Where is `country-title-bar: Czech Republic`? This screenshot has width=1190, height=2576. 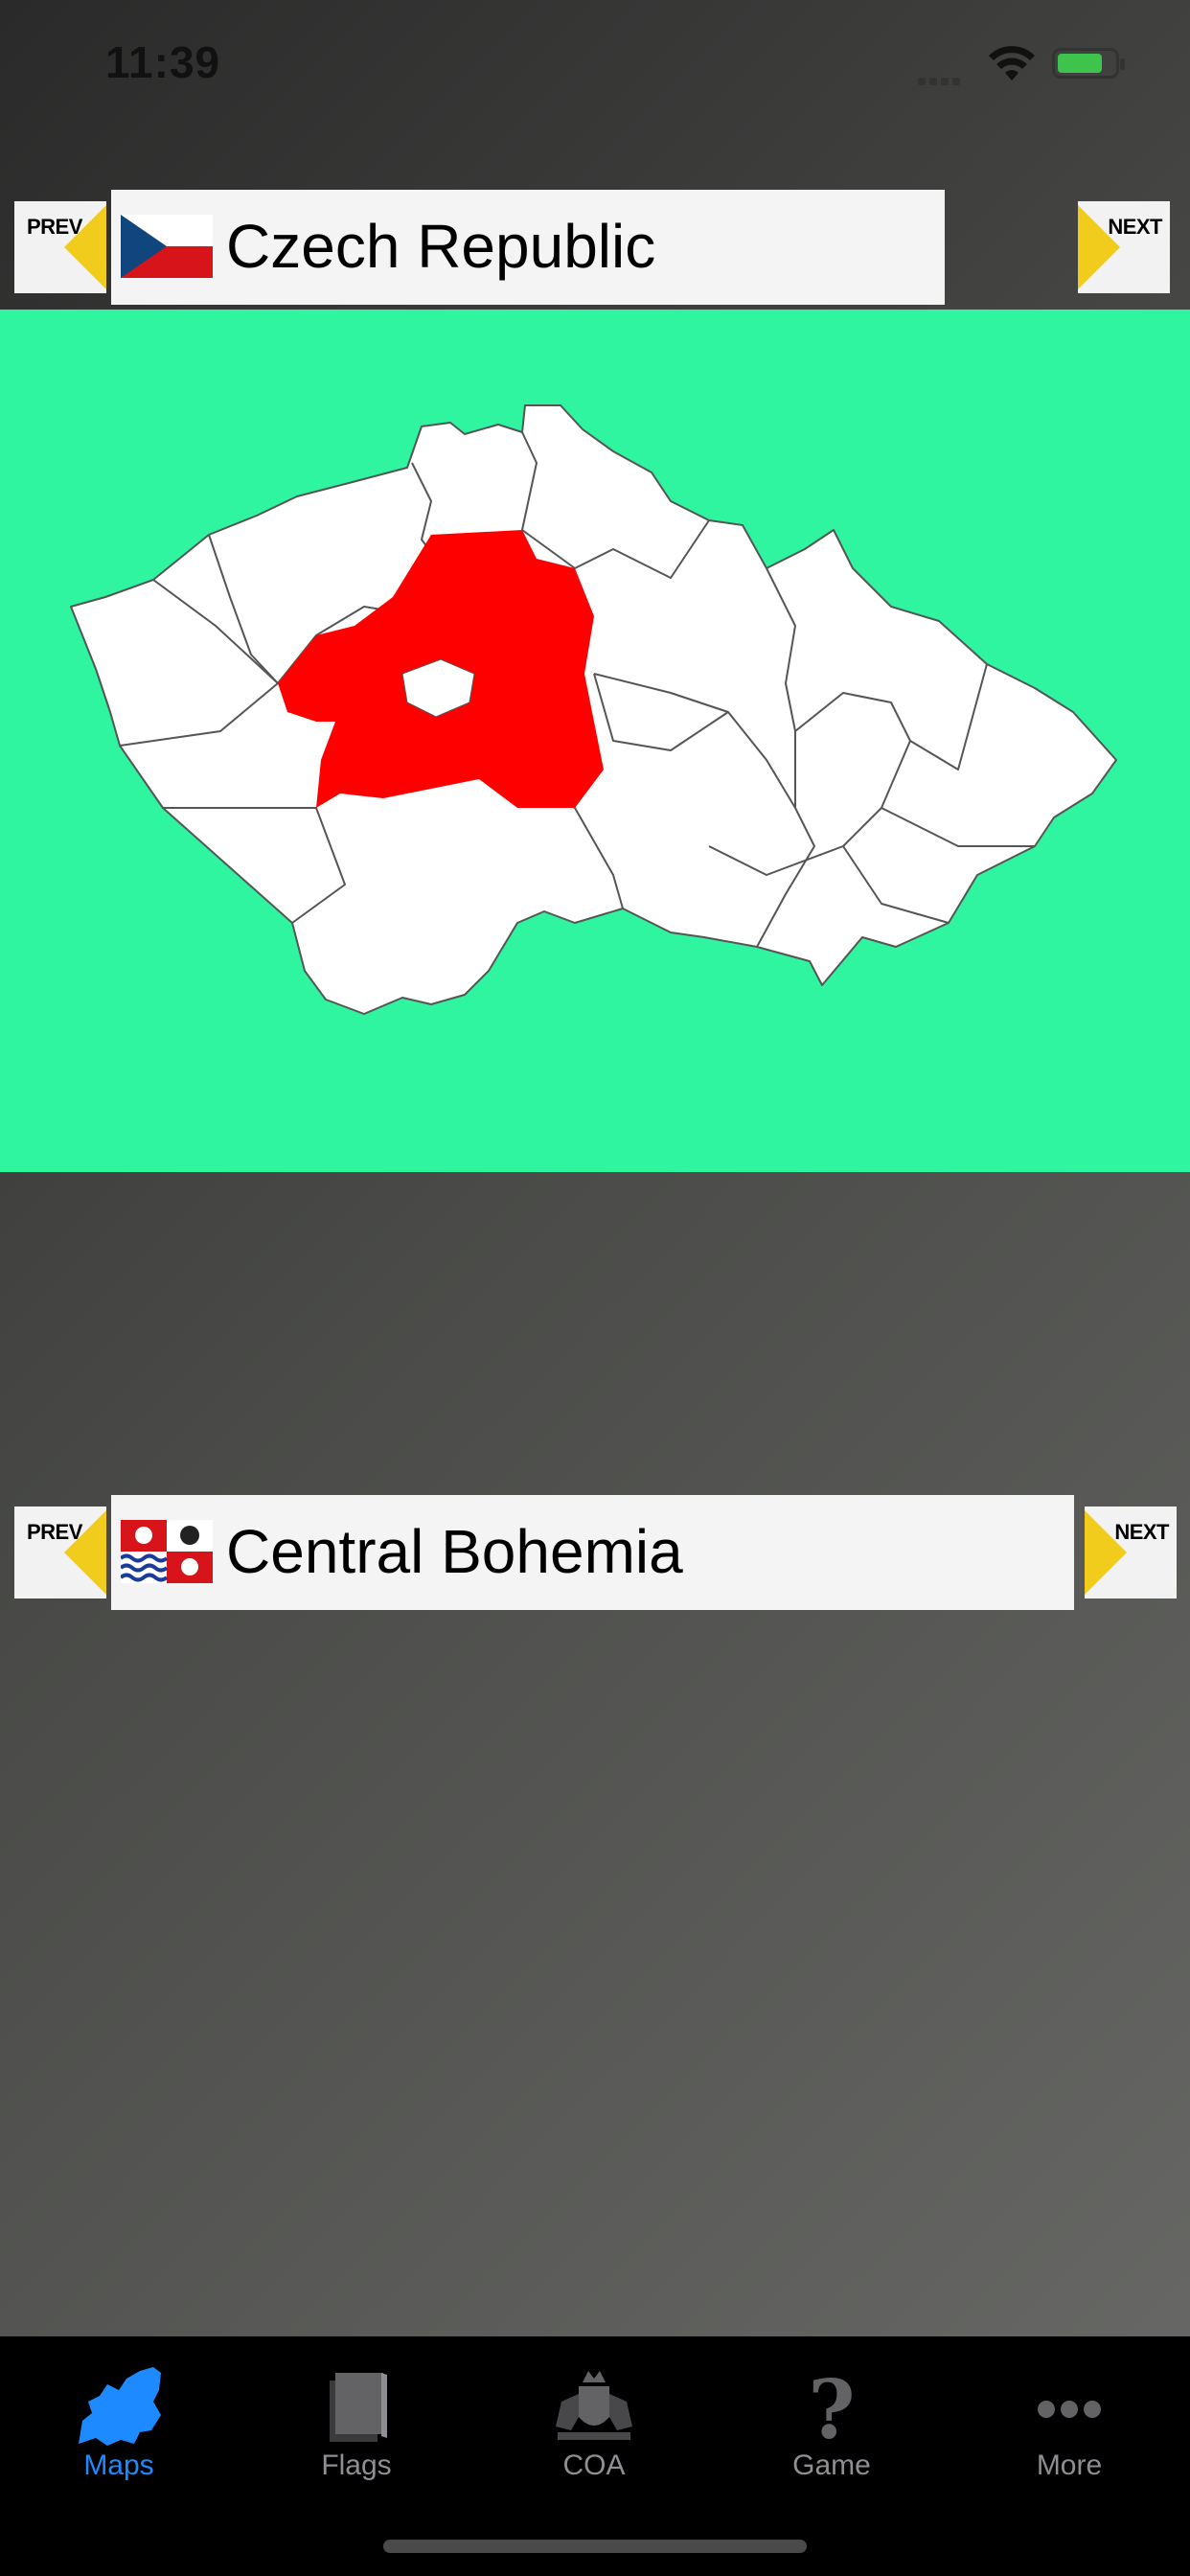 country-title-bar: Czech Republic is located at coordinates (528, 247).